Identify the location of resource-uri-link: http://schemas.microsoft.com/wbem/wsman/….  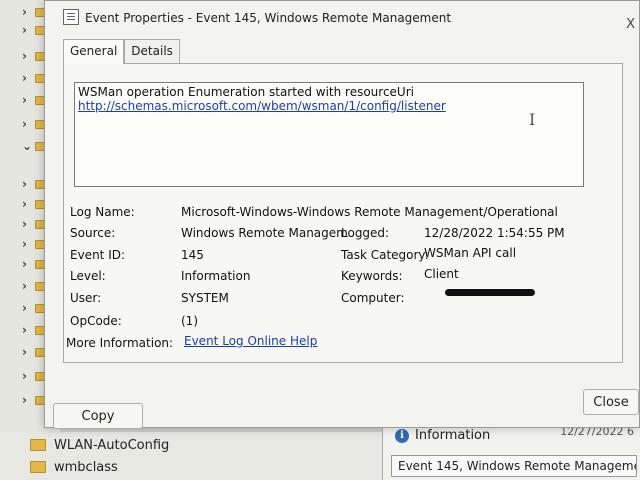
(329, 106).